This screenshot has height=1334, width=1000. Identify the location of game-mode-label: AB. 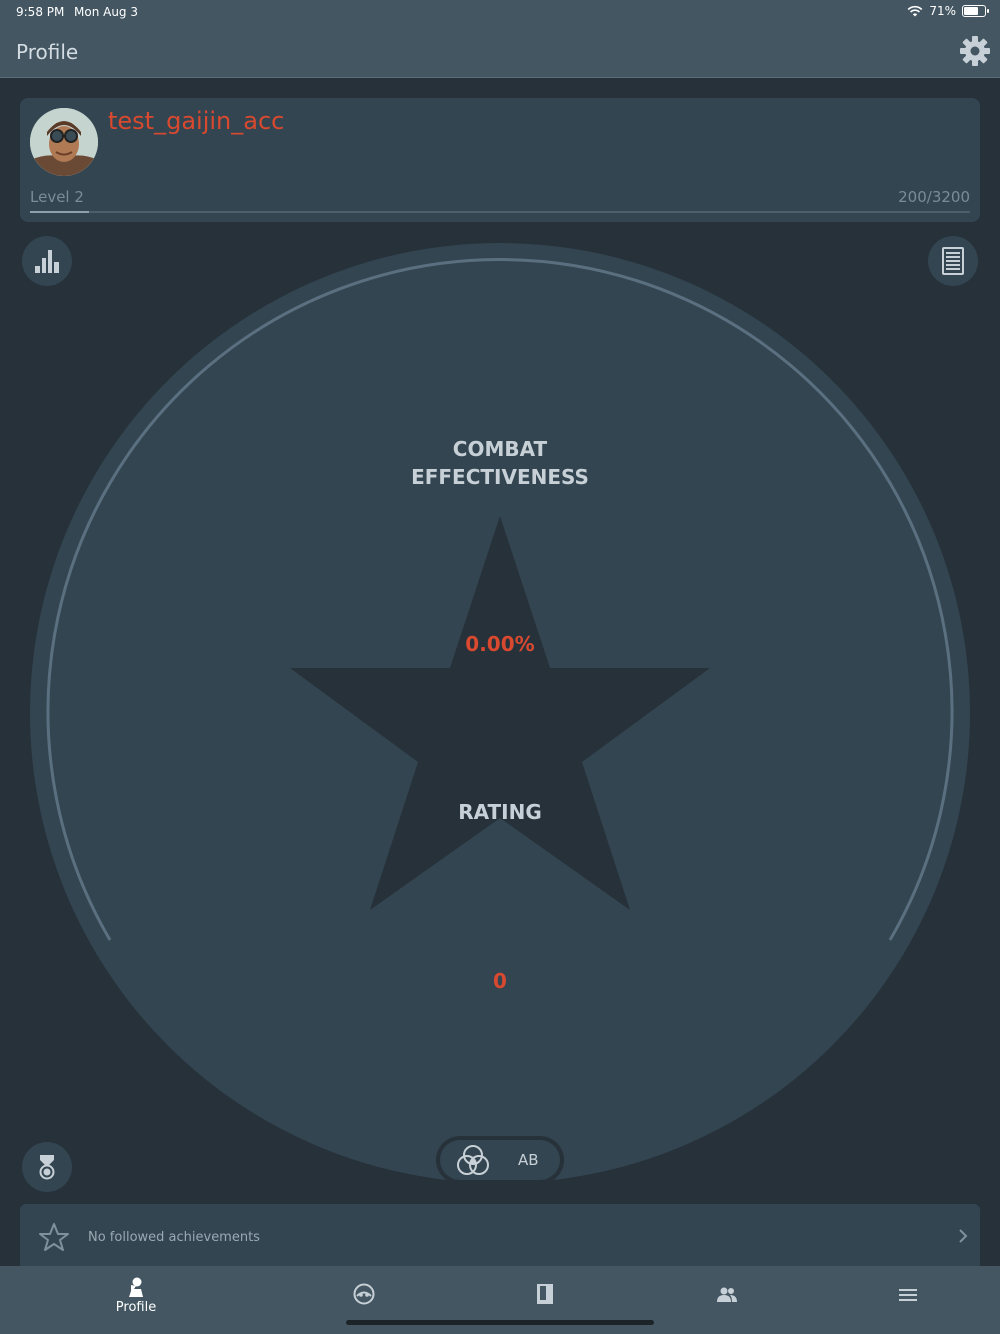
(528, 1160).